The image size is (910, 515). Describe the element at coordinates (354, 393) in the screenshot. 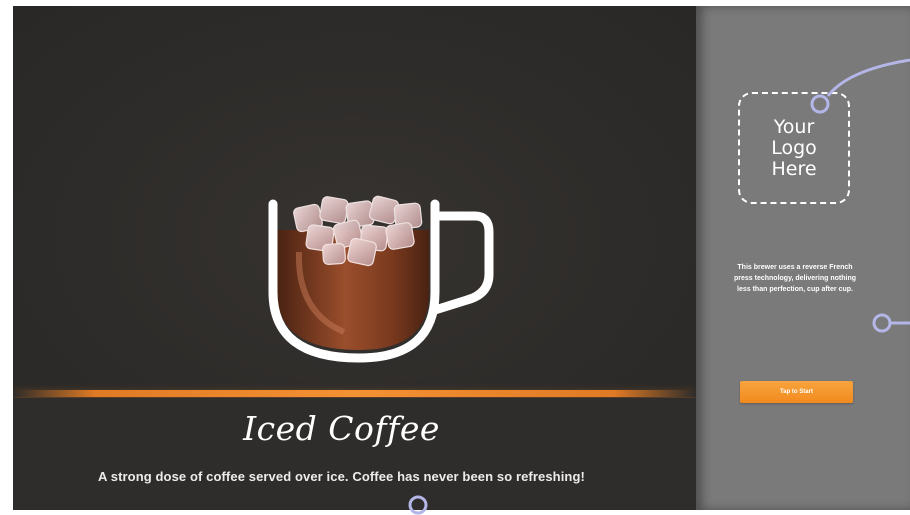

I see `accent-divider` at that location.